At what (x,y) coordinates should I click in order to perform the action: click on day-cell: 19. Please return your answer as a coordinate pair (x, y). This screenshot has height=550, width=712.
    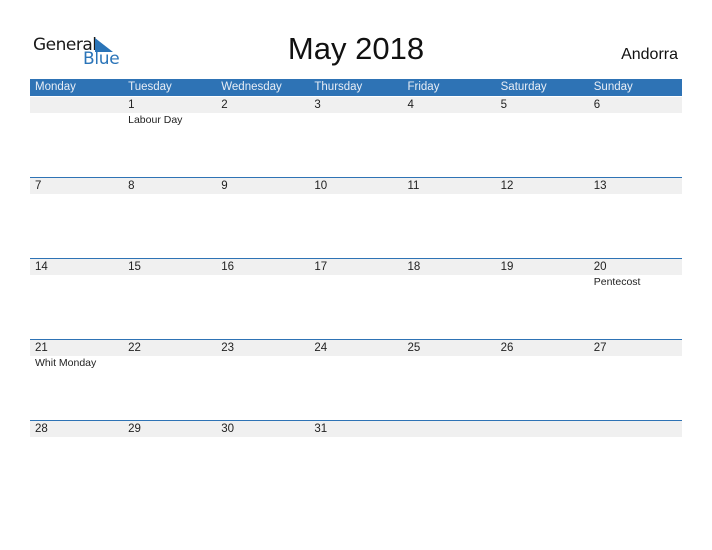
    Looking at the image, I should click on (542, 274).